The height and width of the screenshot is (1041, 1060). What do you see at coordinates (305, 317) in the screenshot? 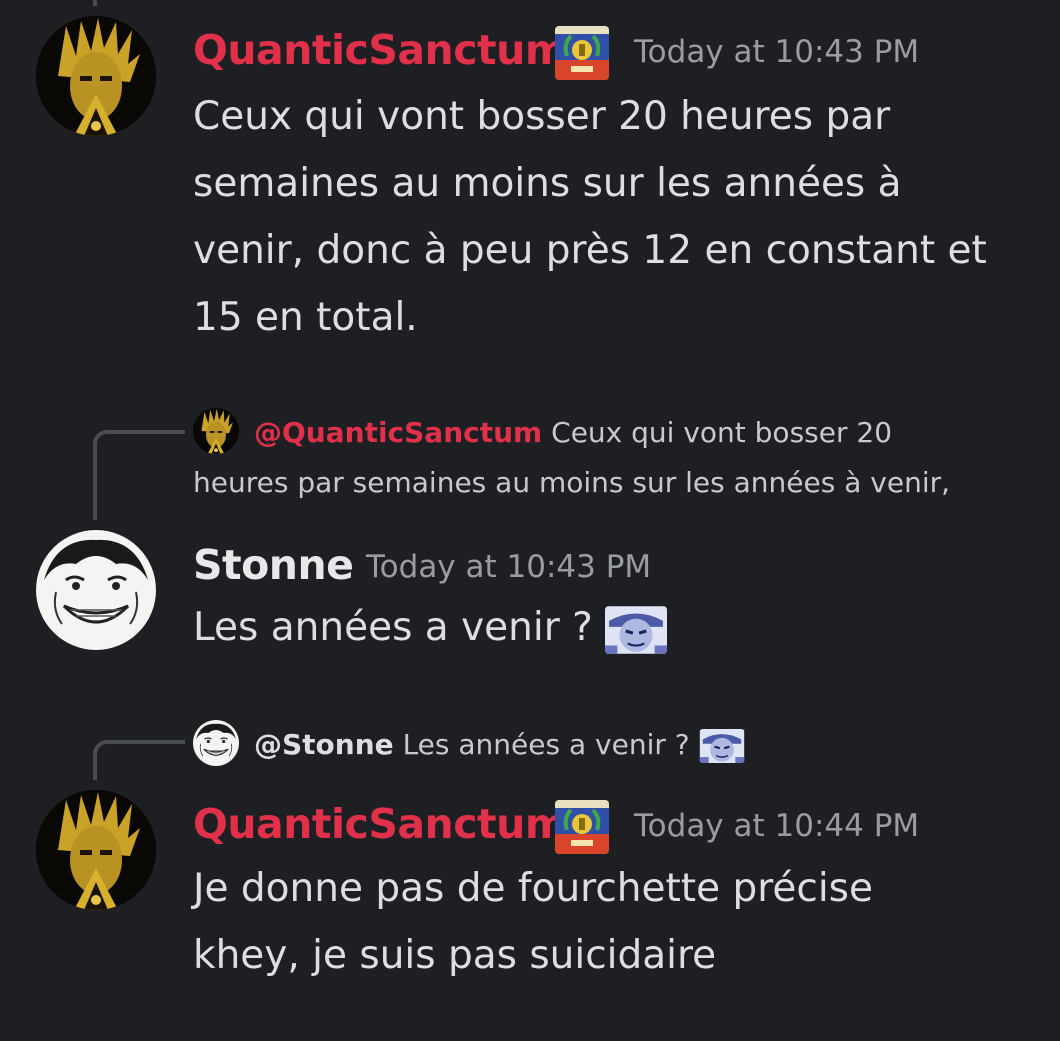
I see `message-line: 15 en total.` at bounding box center [305, 317].